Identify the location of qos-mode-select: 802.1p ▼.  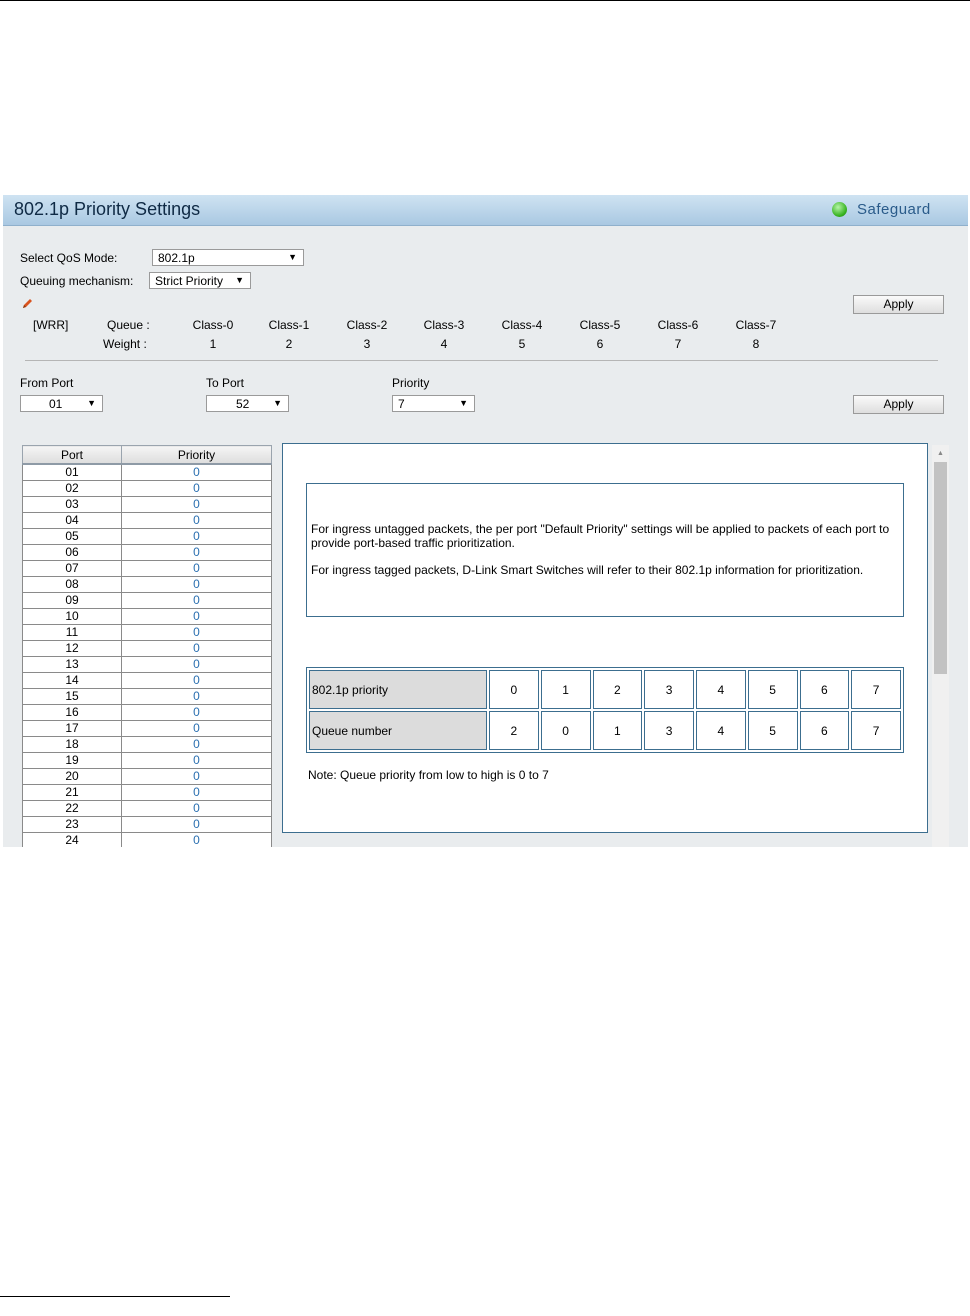
(228, 257).